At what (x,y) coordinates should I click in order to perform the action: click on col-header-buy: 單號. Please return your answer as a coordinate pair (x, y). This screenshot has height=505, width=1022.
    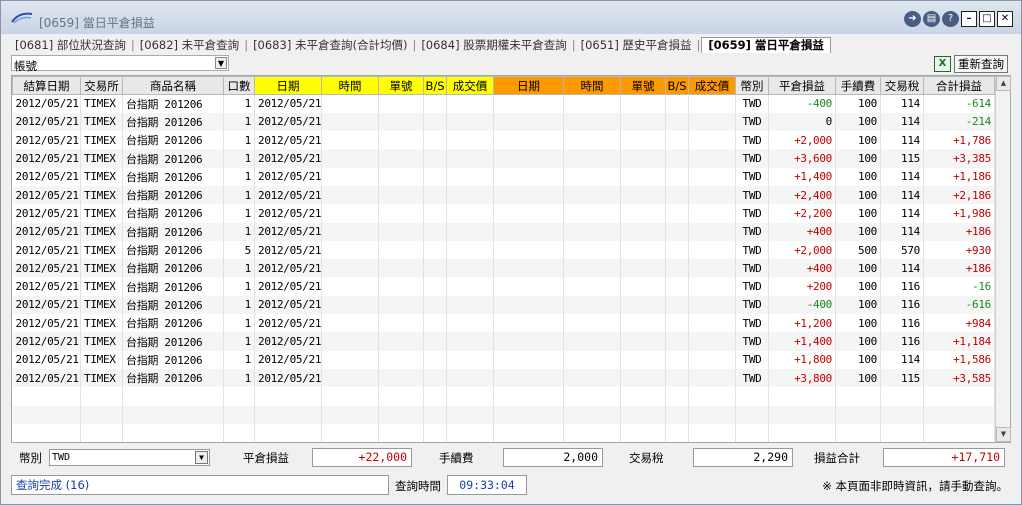
    Looking at the image, I should click on (401, 85).